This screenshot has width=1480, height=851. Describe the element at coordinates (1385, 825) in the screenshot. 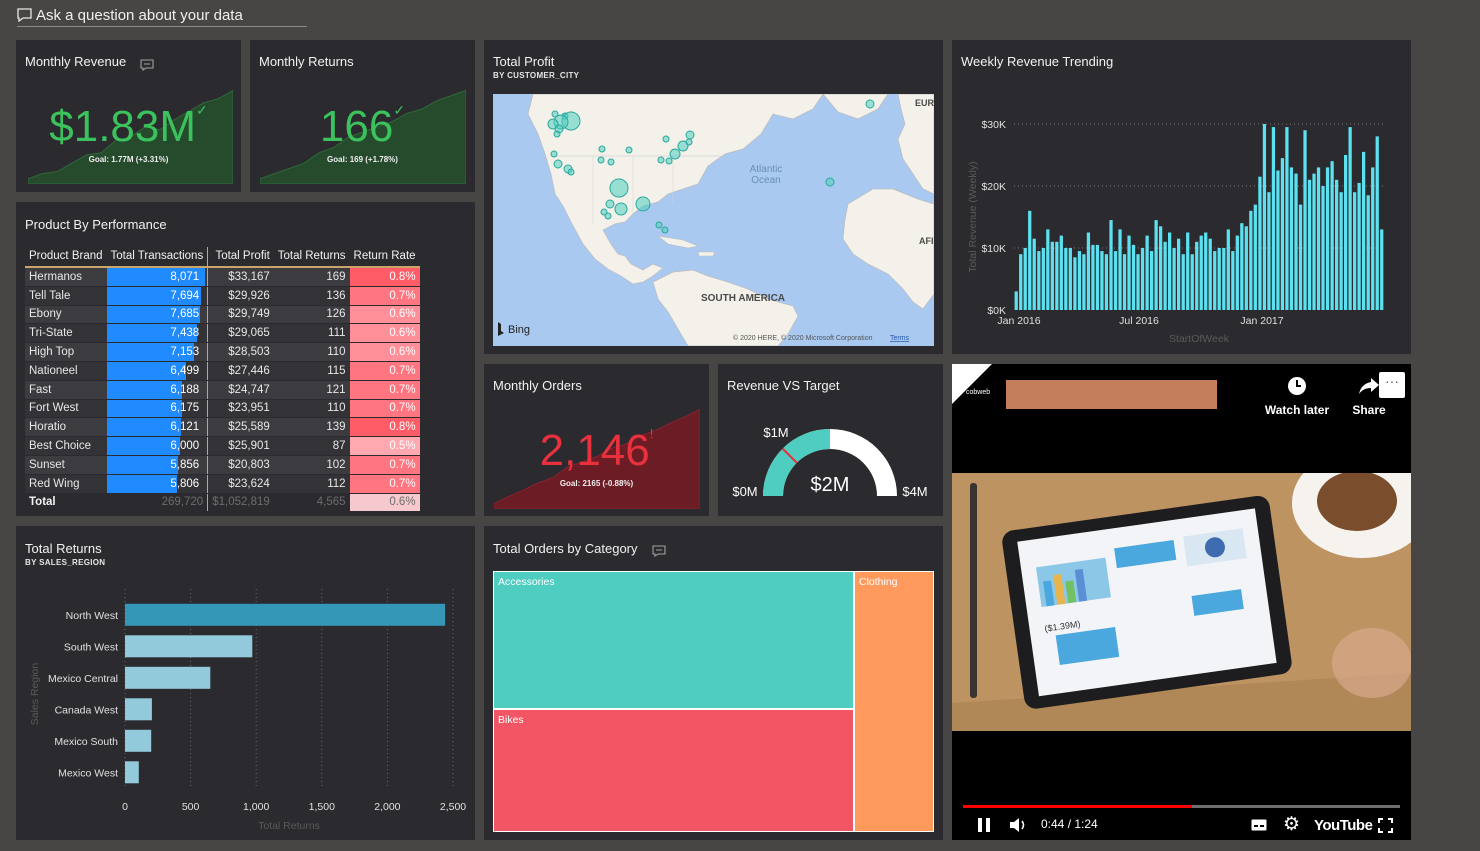

I see `fullscreen-icon` at that location.